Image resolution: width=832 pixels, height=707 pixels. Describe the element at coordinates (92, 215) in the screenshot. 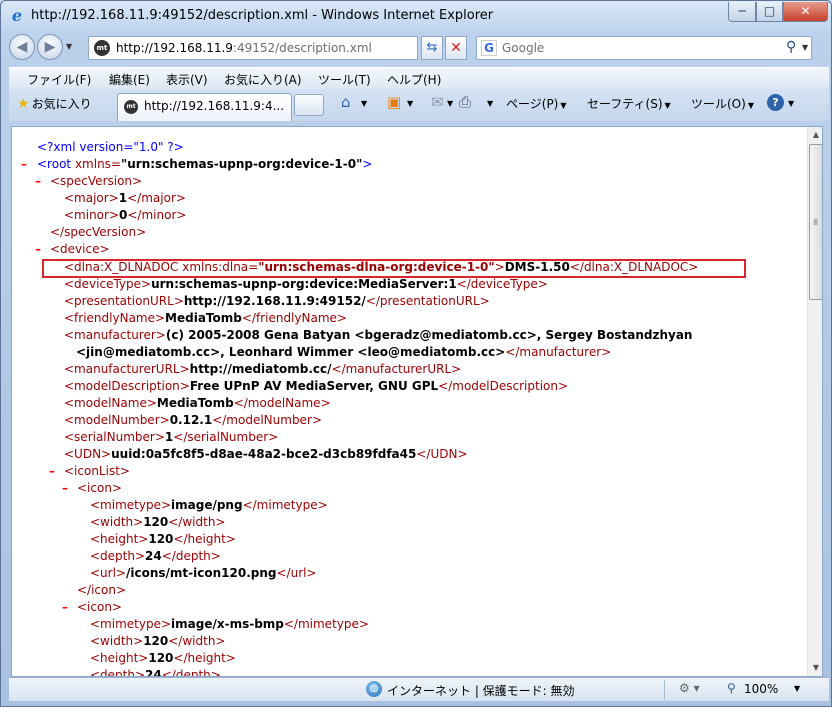

I see `minor-open-tag: <minor>` at that location.